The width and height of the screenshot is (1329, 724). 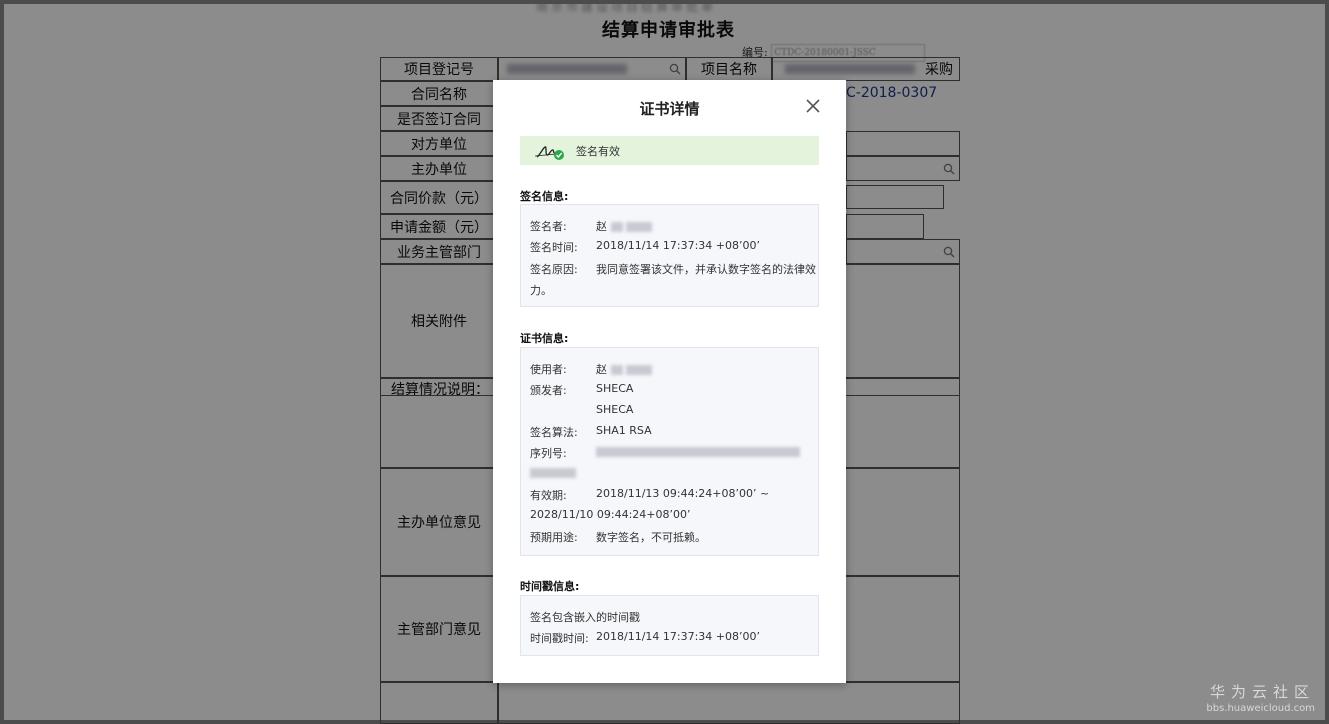 I want to click on cert-serial-label: 序列号:, so click(x=548, y=453).